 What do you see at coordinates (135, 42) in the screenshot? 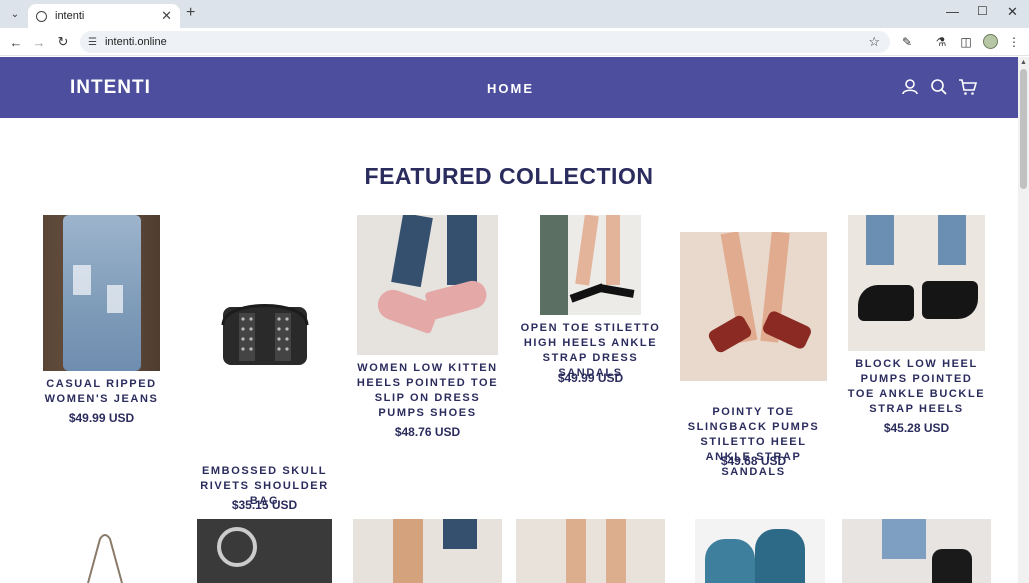
I see `url-text: intenti.online` at bounding box center [135, 42].